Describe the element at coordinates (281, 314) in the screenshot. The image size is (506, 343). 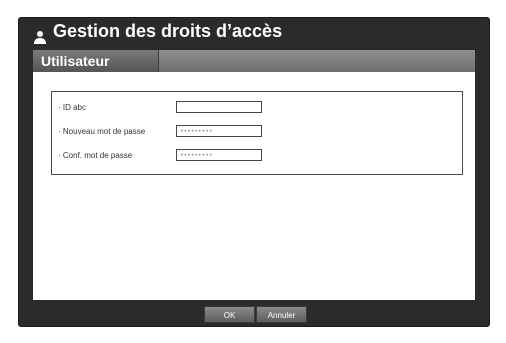
I see `cancel-button: Annuler` at that location.